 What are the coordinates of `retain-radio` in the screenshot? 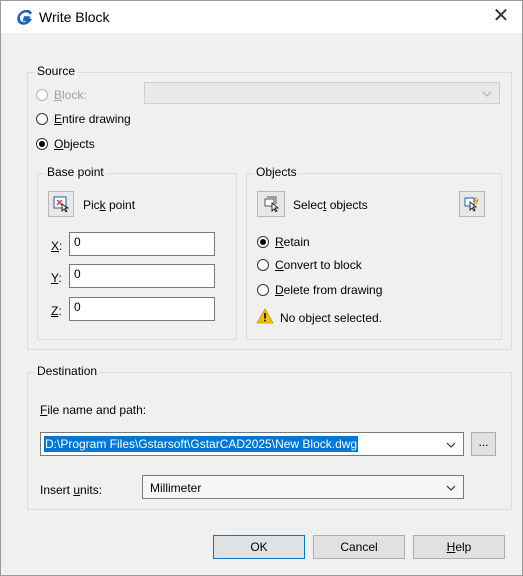 It's located at (263, 242).